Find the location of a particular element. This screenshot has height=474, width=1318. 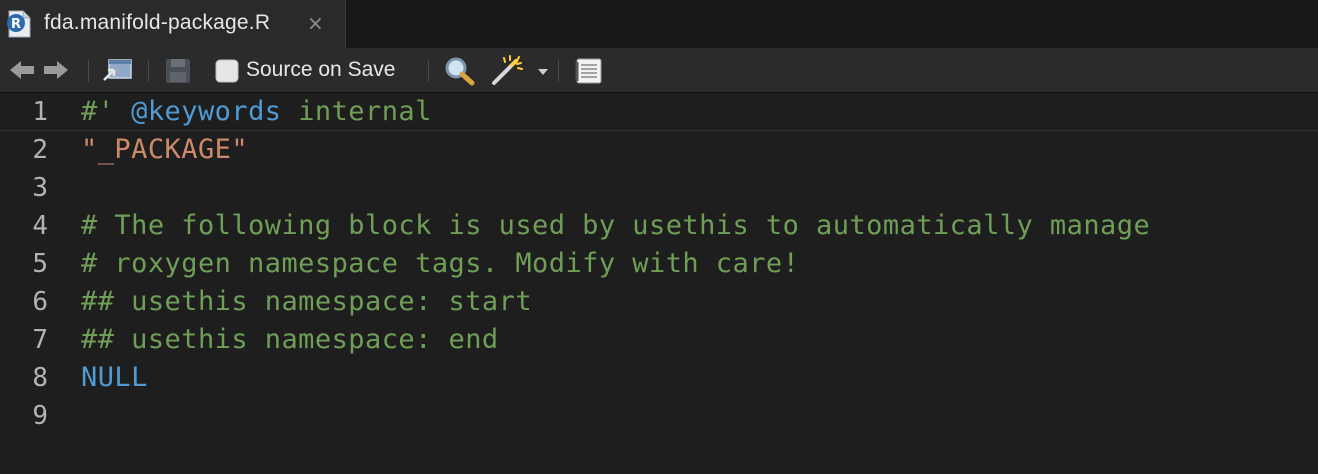

code-text: ## usethis namespace: start is located at coordinates (306, 302).